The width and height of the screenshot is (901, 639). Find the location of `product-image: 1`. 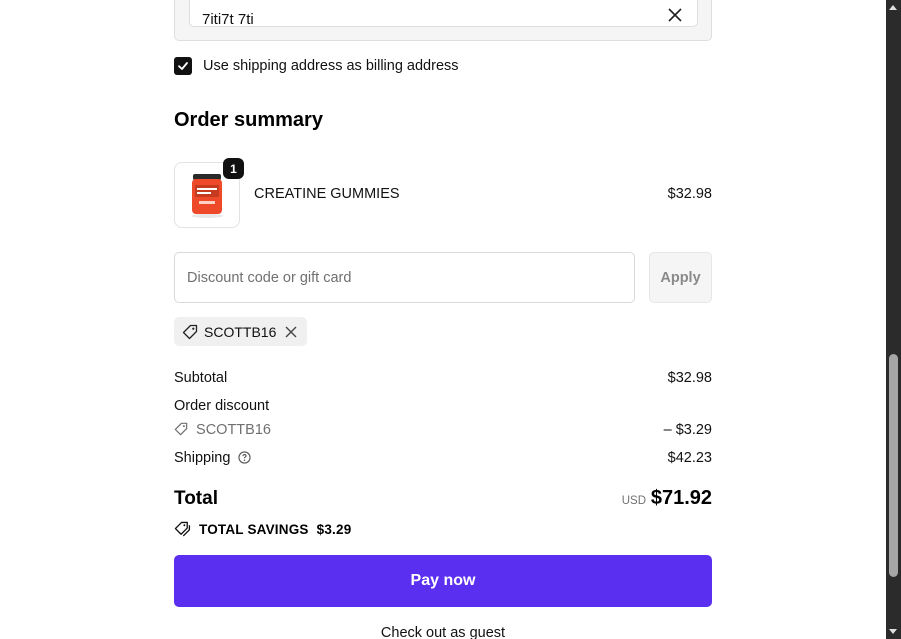

product-image: 1 is located at coordinates (209, 193).